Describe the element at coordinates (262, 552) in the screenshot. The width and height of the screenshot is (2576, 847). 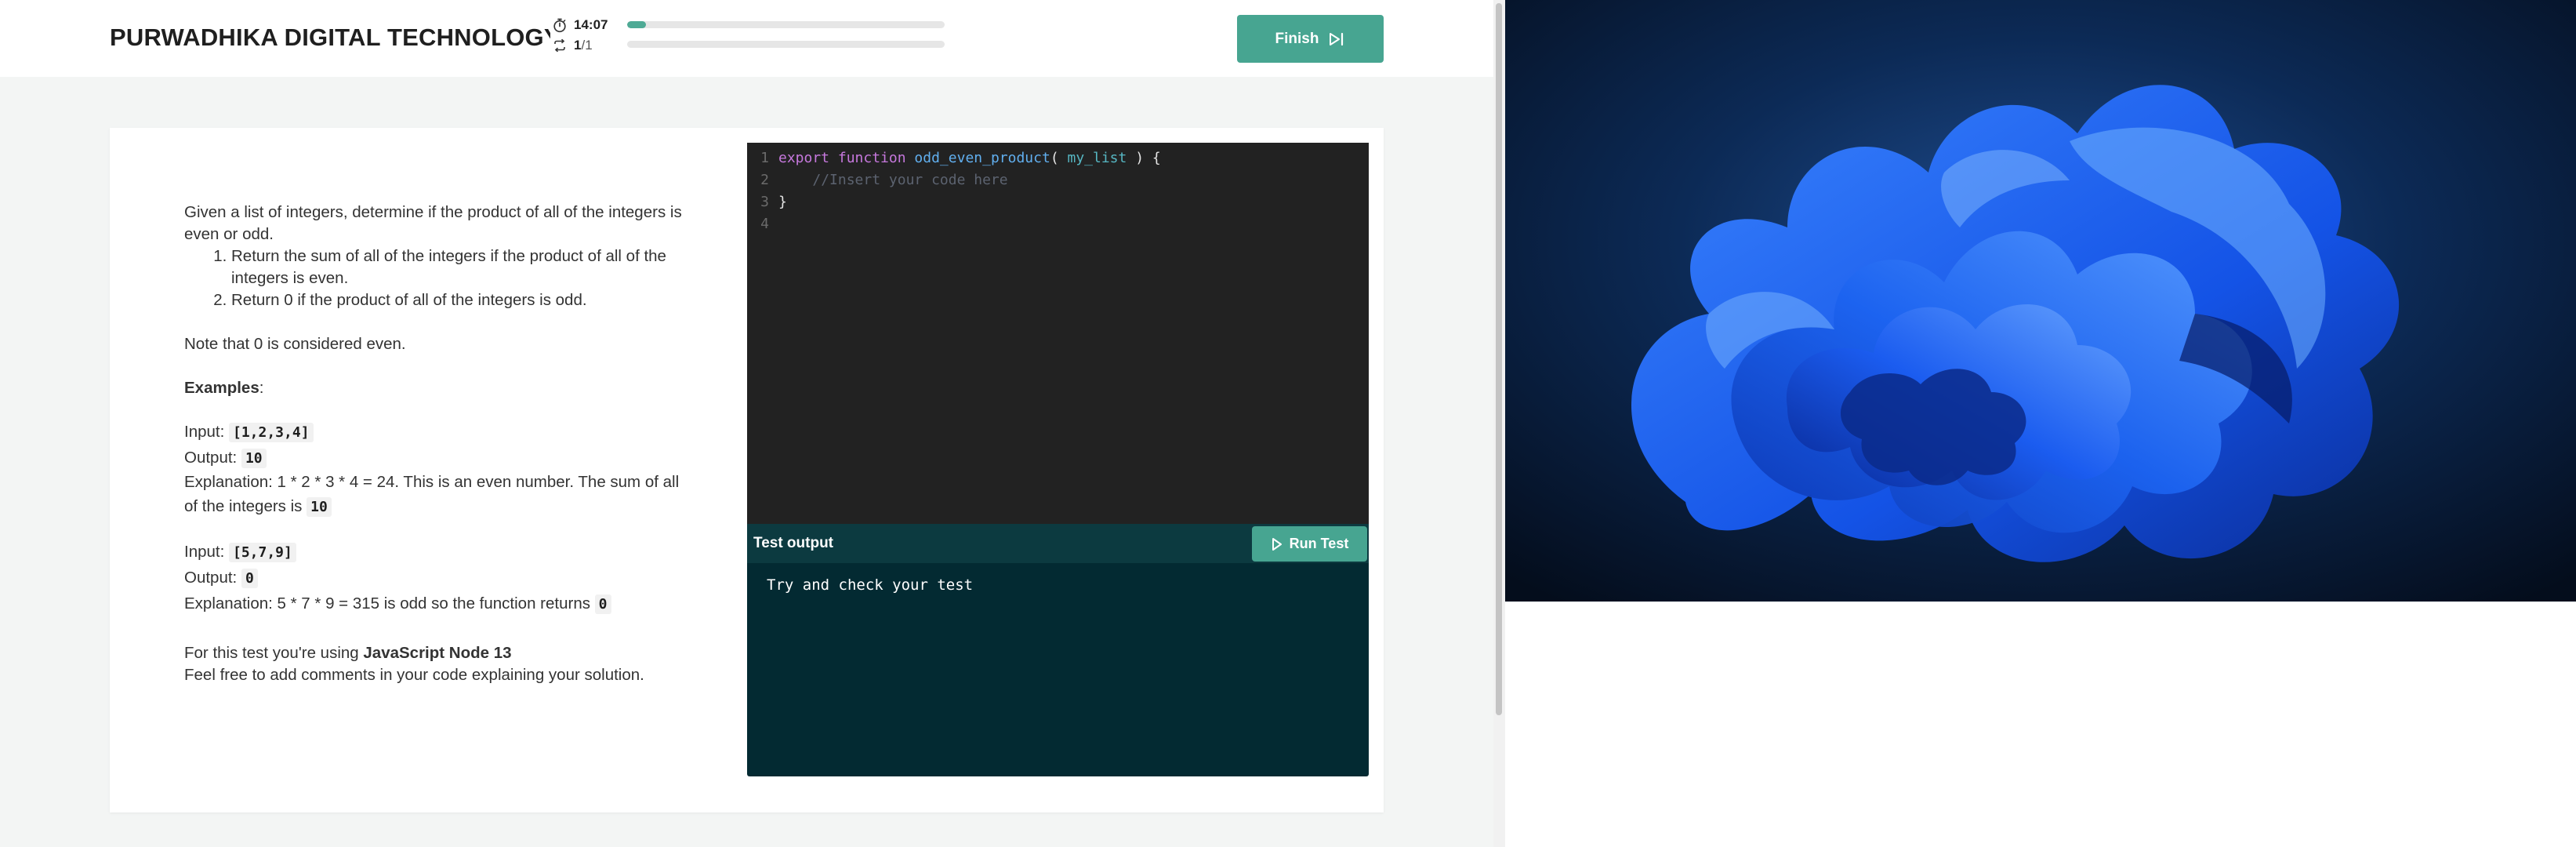
I see `input-value: [5,7,9]` at that location.